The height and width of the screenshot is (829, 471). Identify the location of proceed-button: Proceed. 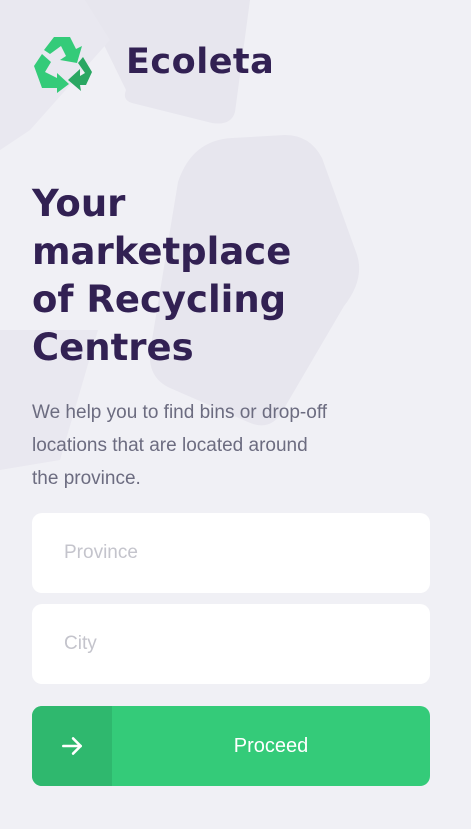
(231, 746).